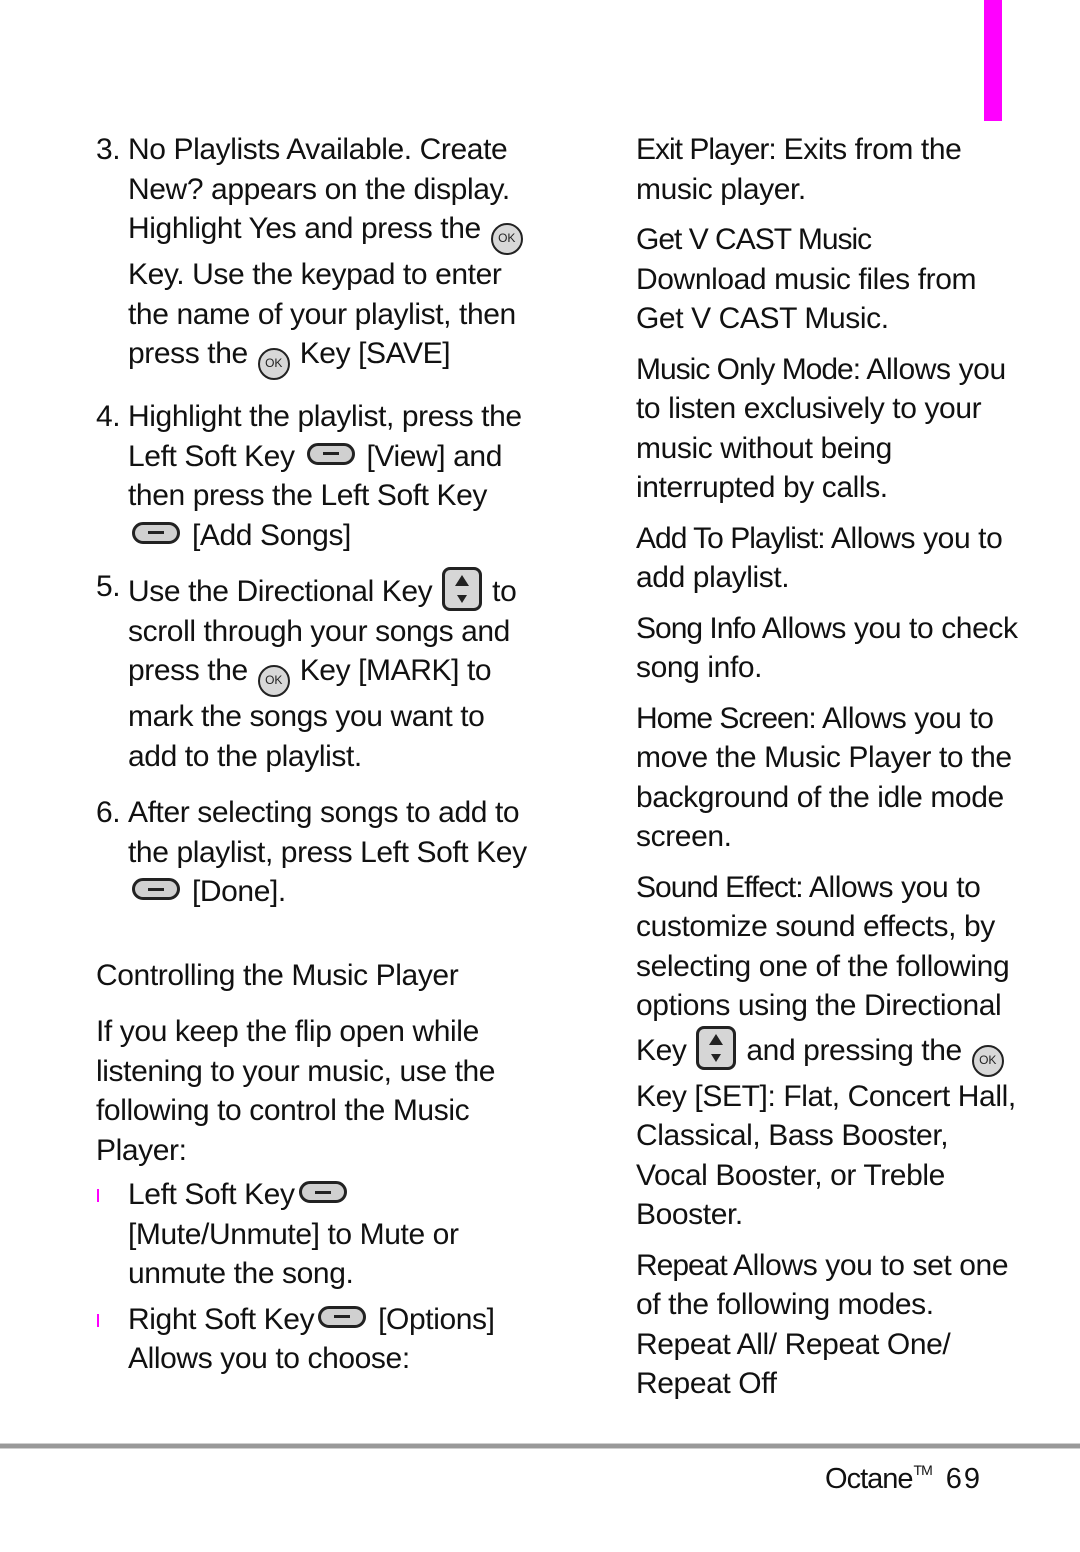  Describe the element at coordinates (831, 648) in the screenshot. I see `option-song-info: Song Info Allows you to check song info.` at that location.